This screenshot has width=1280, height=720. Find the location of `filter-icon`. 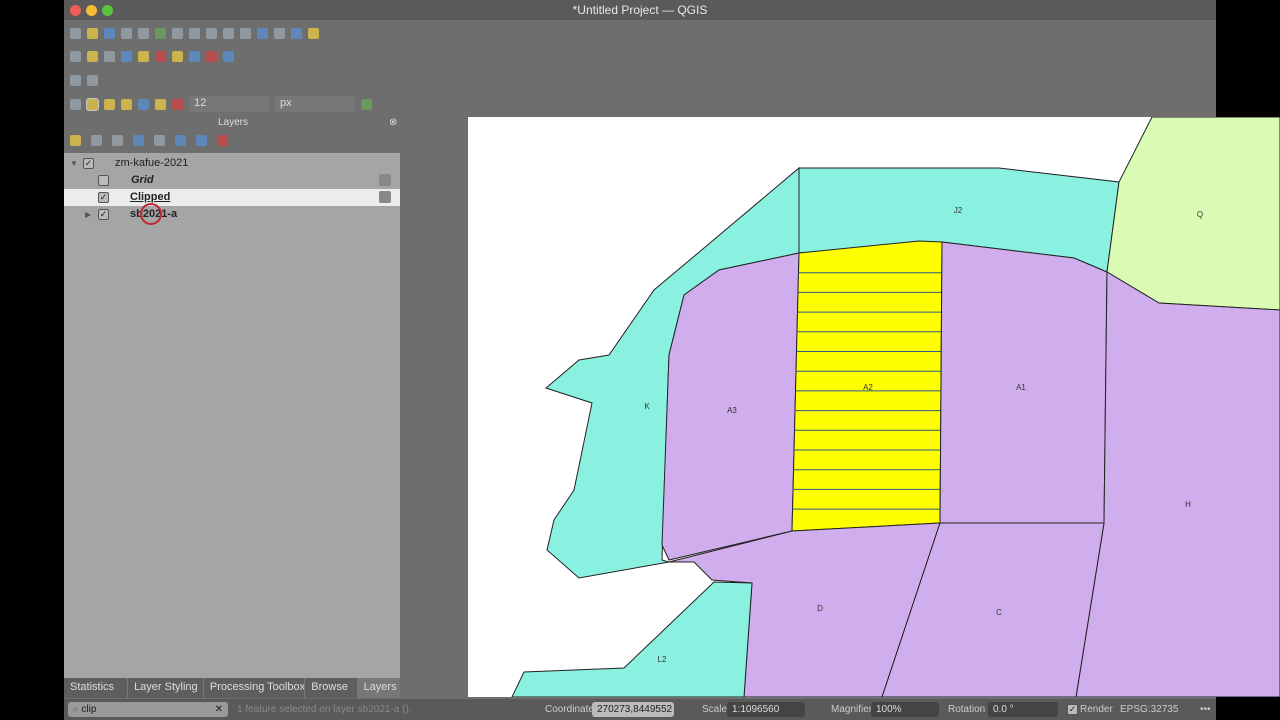

filter-icon is located at coordinates (138, 140).